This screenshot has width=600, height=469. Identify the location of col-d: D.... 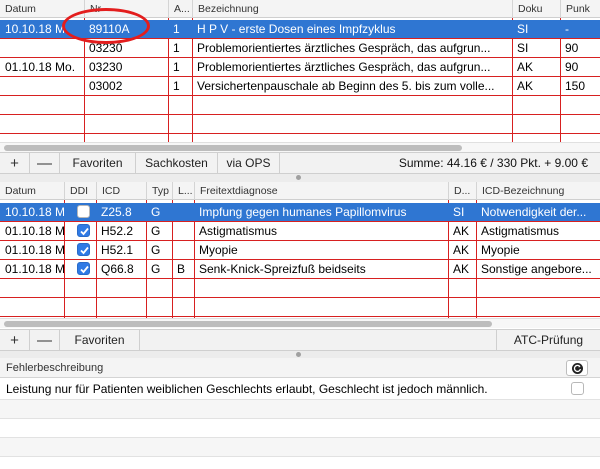
(462, 191).